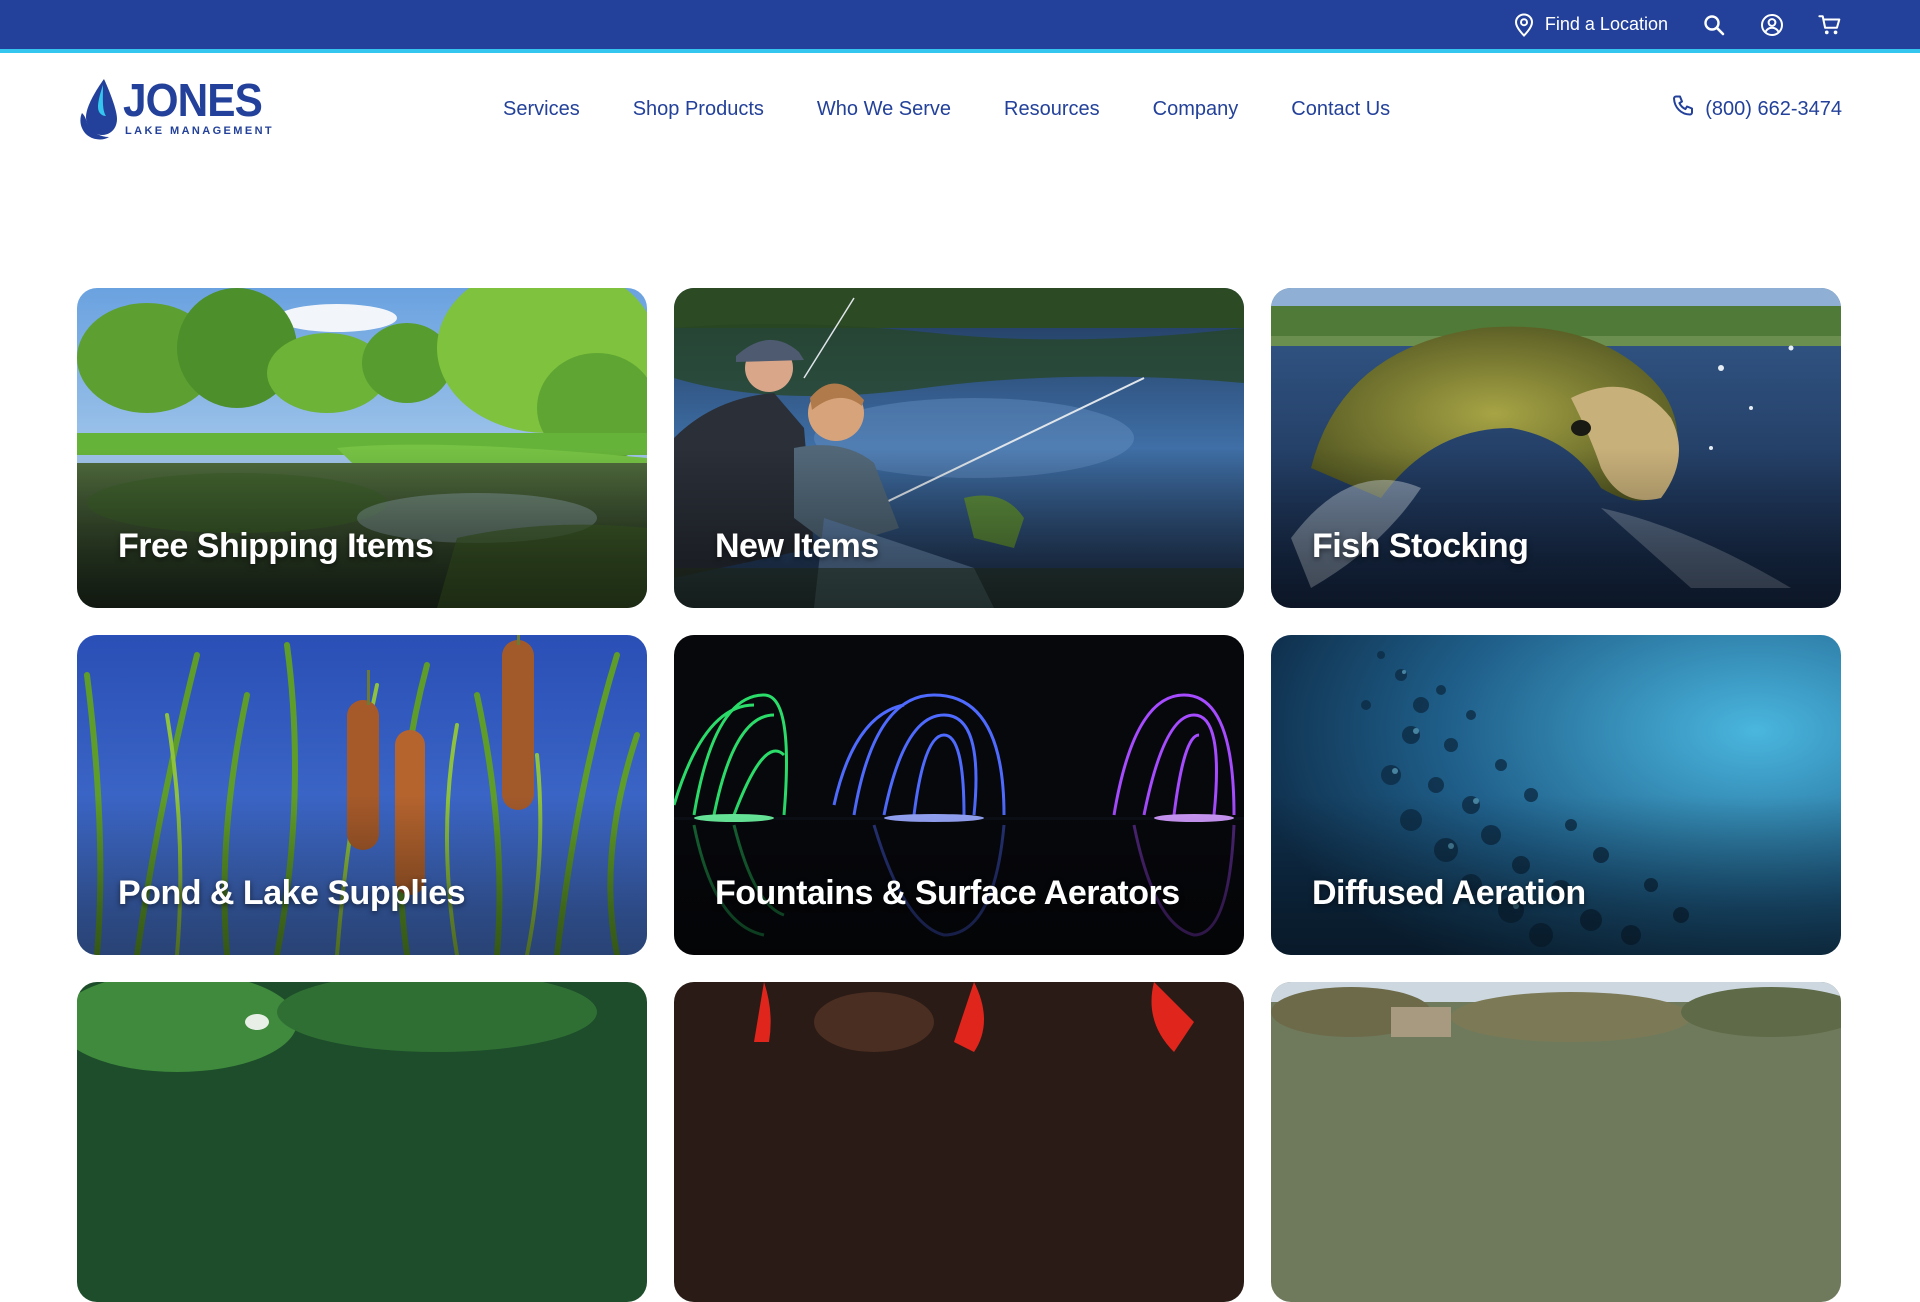 This screenshot has height=1302, width=1920. Describe the element at coordinates (698, 109) in the screenshot. I see `nav-shop-products: Shop Products` at that location.